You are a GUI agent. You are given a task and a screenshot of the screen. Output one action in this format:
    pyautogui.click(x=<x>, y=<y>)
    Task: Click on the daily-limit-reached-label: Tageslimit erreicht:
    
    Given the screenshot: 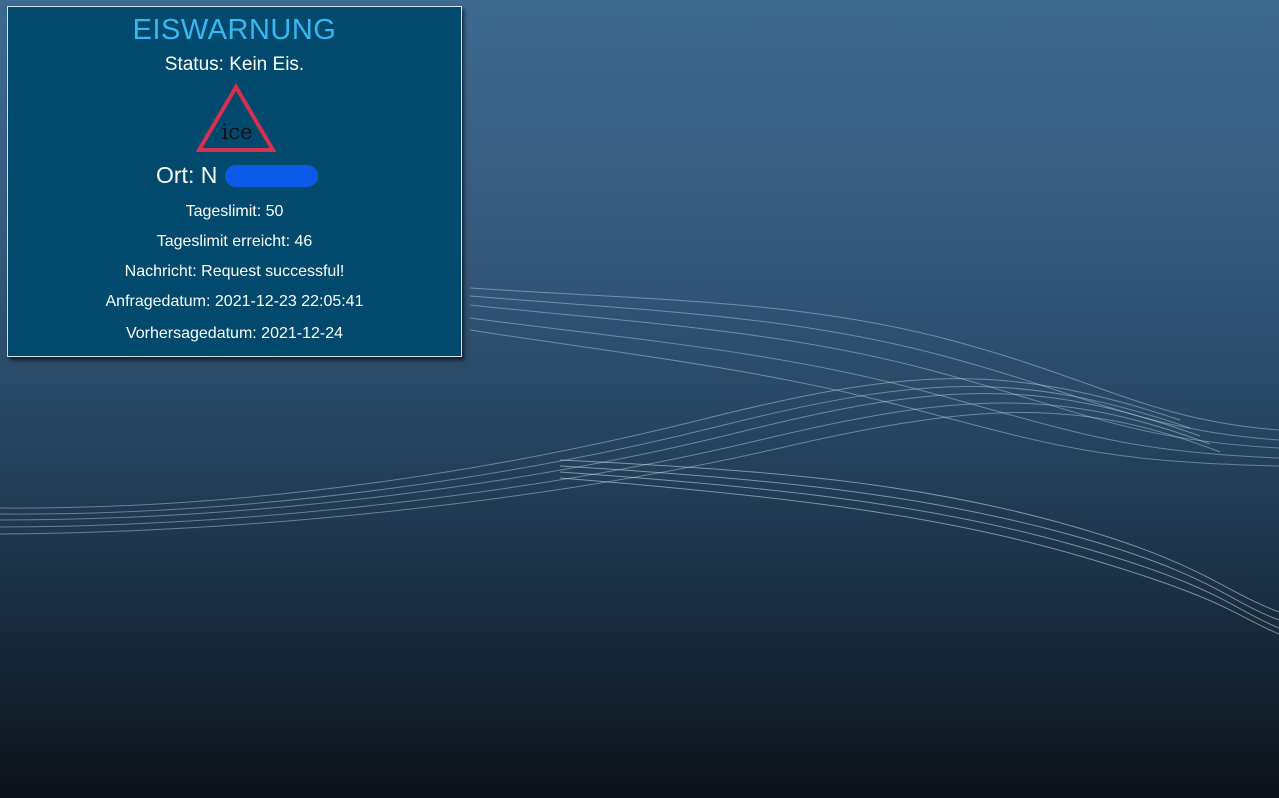 What is the action you would take?
    pyautogui.click(x=223, y=241)
    